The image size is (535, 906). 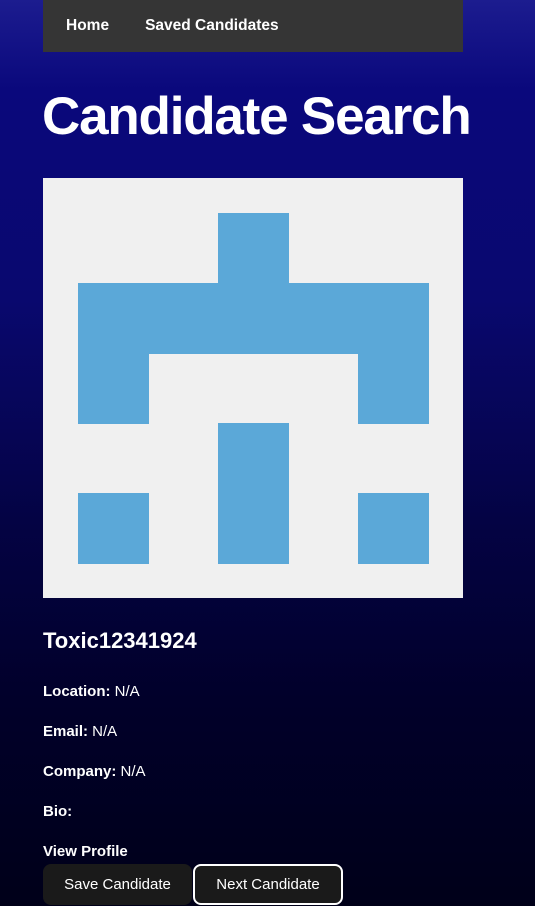 I want to click on nav-home-link: Home, so click(x=87, y=26).